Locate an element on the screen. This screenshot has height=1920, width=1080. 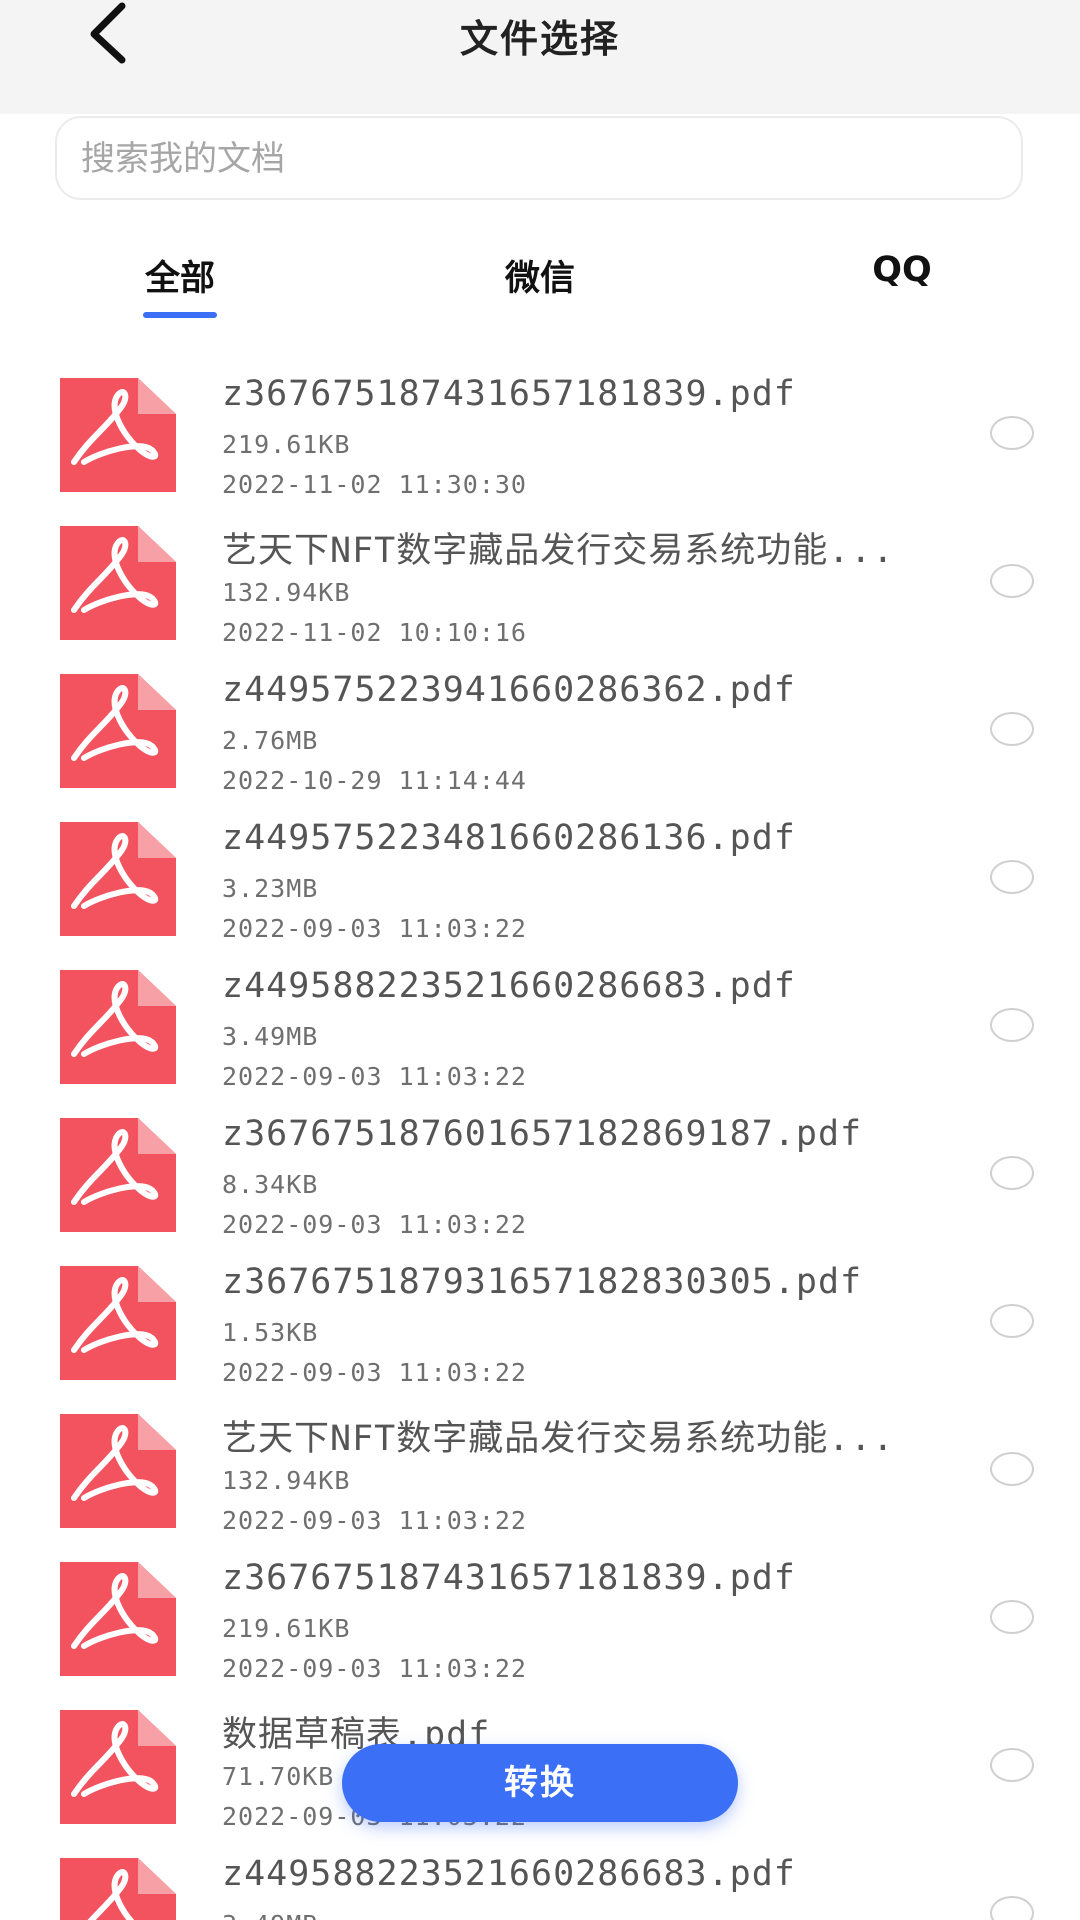
file-date: 2022-10-29 11:14:44 is located at coordinates (374, 780).